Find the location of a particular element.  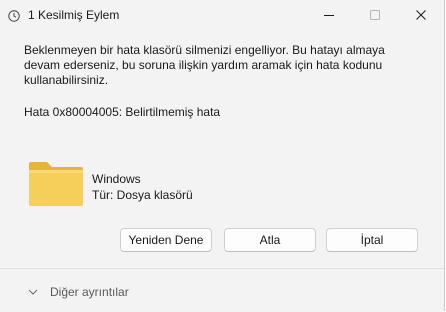

close-button is located at coordinates (421, 15).